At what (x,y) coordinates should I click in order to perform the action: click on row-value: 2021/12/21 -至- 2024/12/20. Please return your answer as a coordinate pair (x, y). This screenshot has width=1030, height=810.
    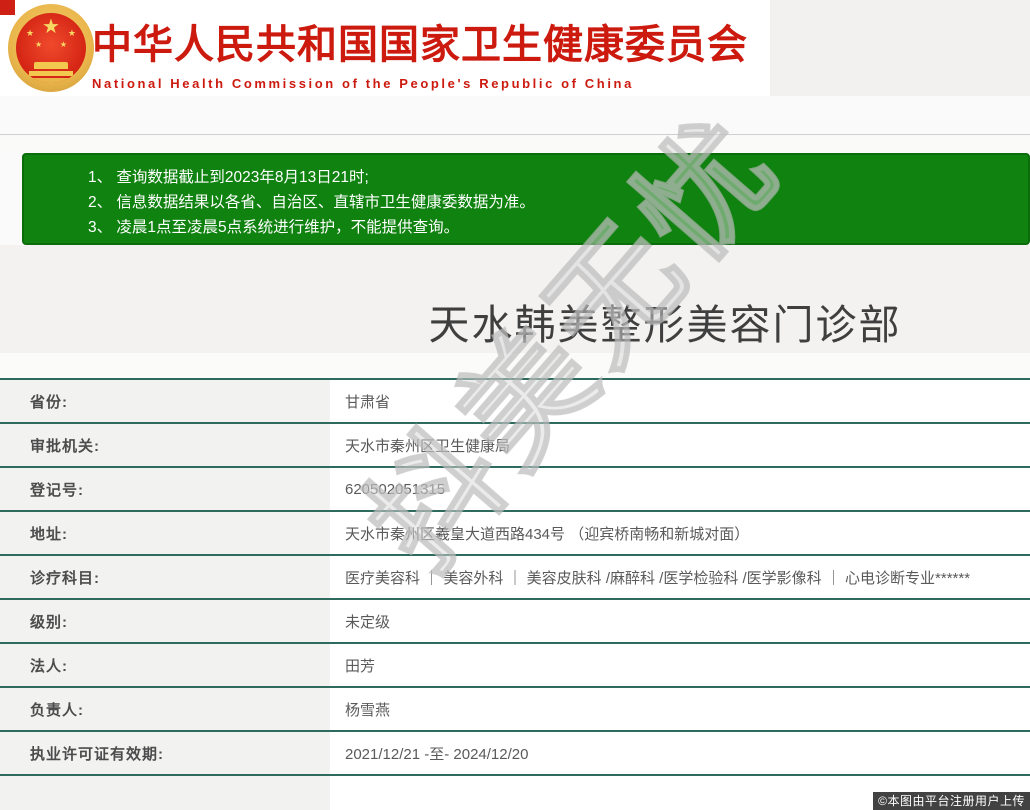
    Looking at the image, I should click on (680, 752).